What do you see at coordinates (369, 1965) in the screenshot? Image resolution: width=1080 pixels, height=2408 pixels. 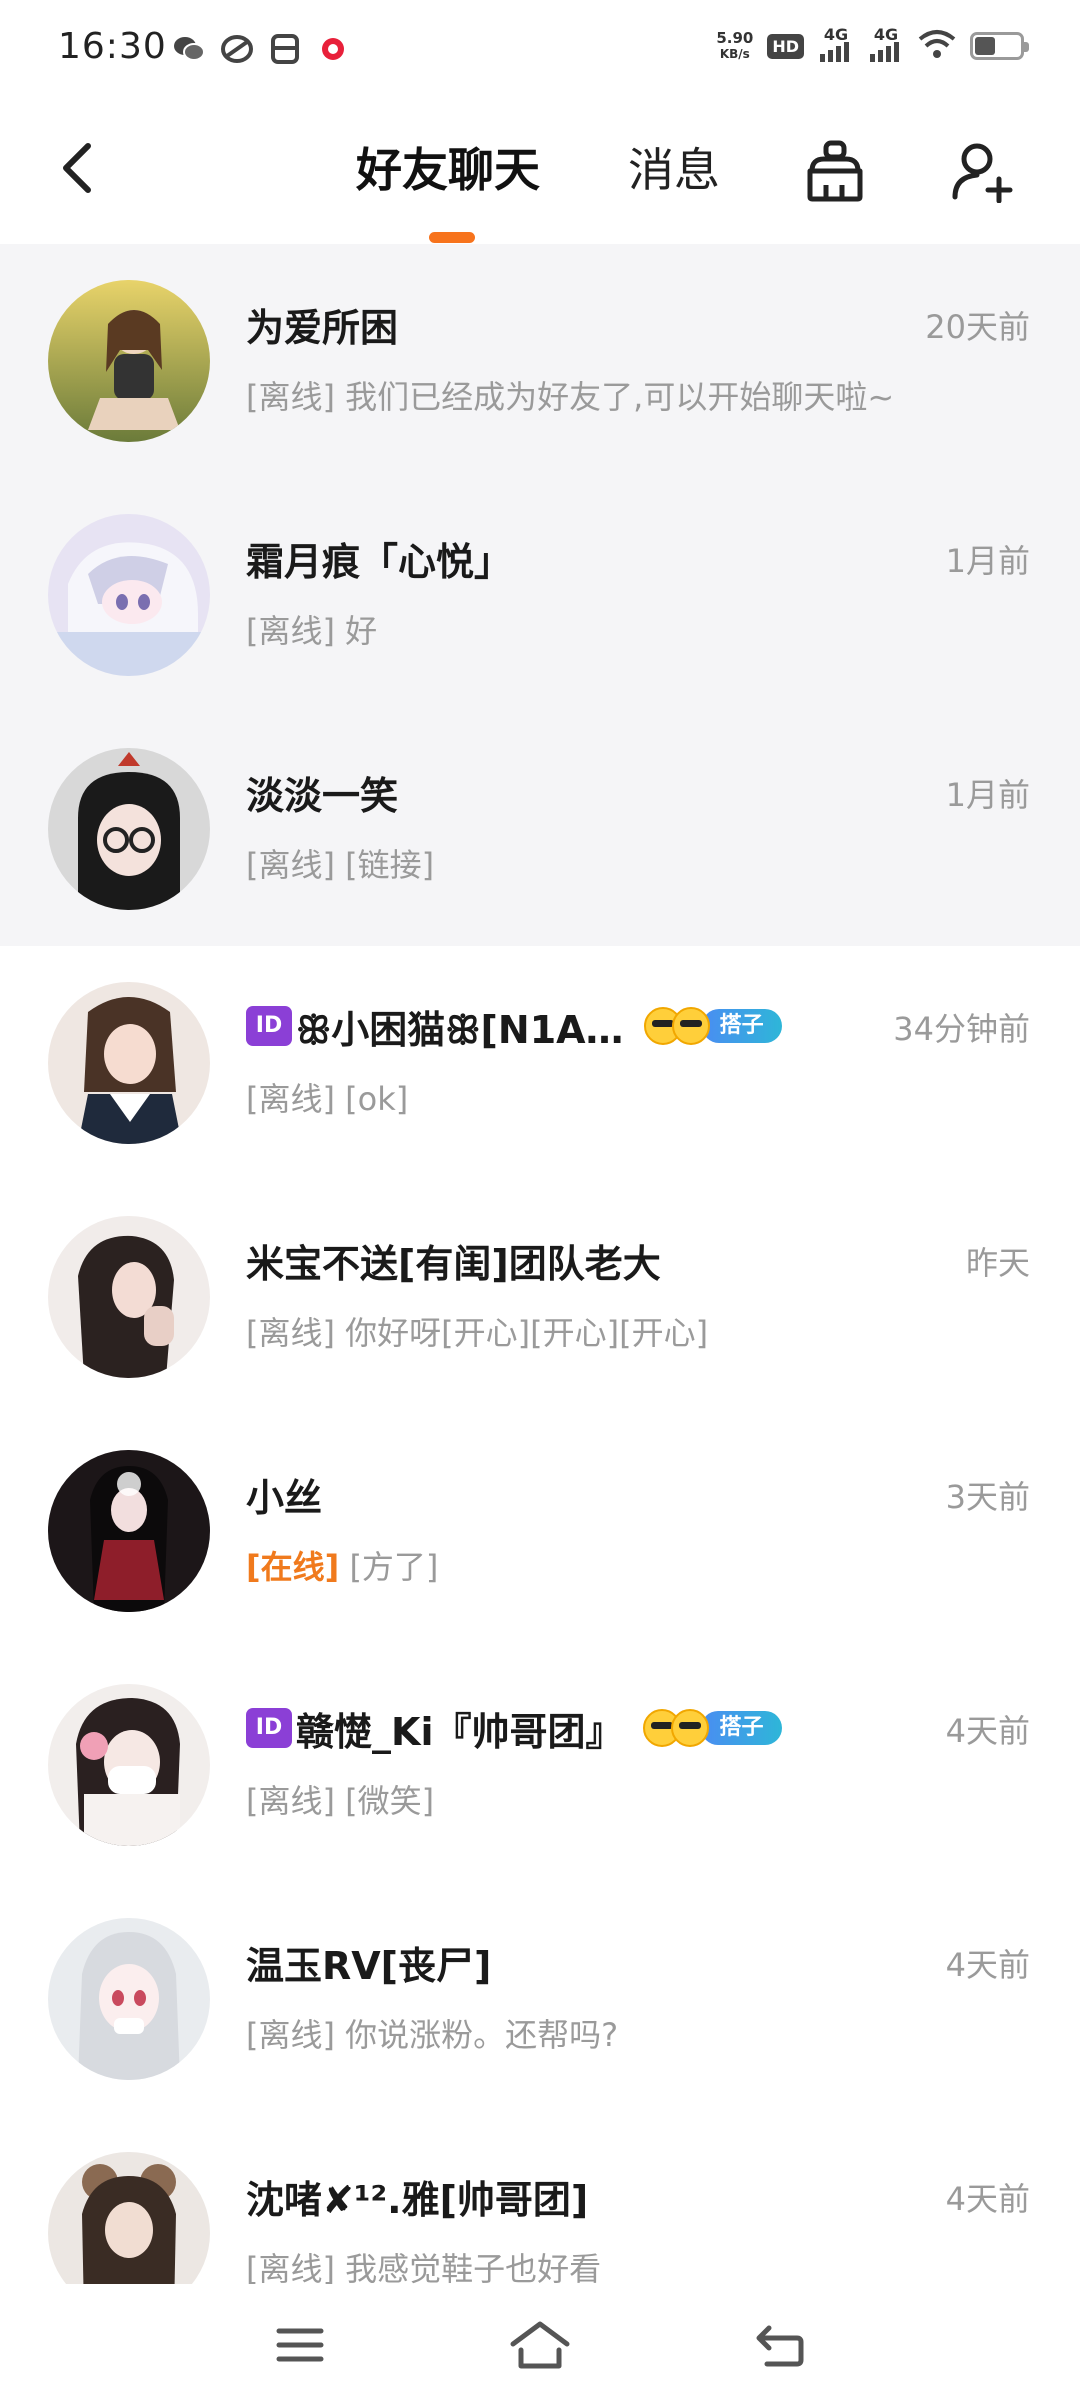 I see `contact-name: 温玉RV[丧尸]` at bounding box center [369, 1965].